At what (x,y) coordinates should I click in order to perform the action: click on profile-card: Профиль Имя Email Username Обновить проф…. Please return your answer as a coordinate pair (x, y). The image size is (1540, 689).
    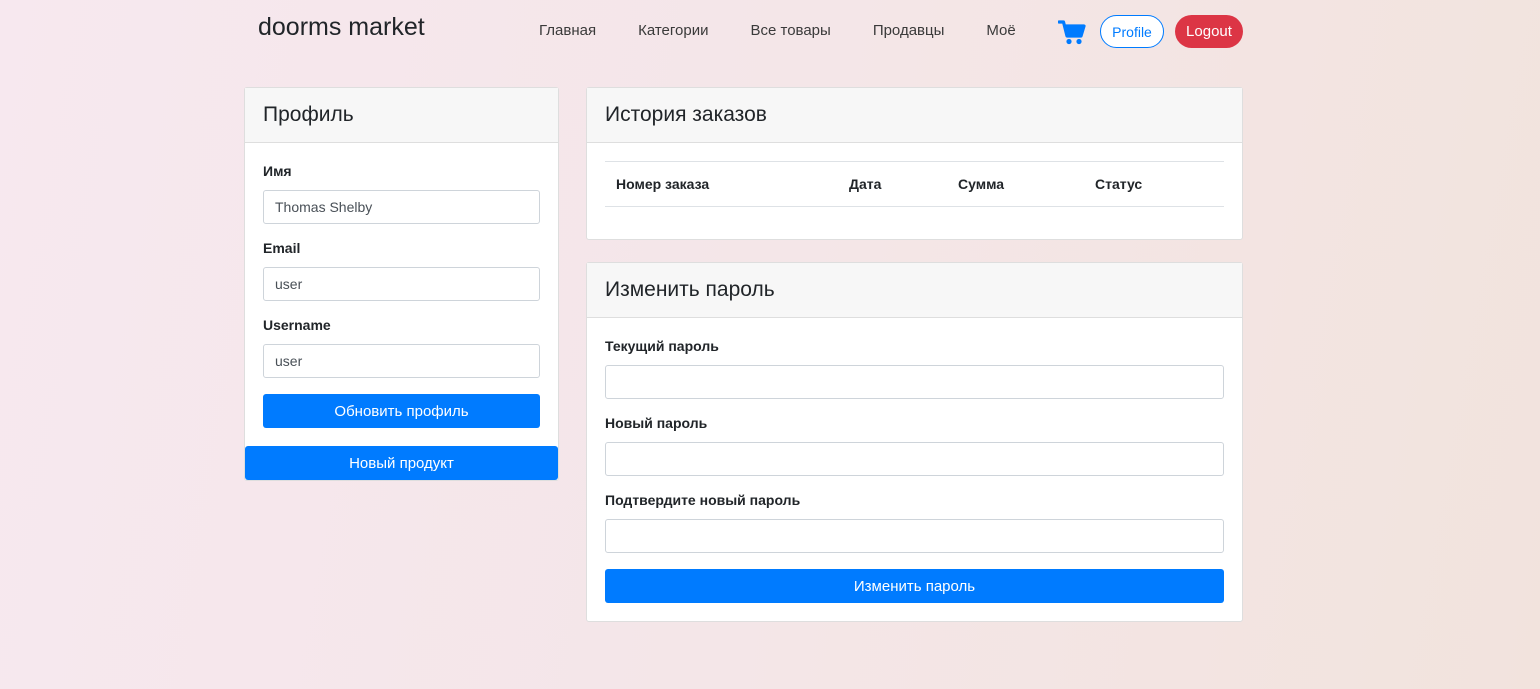
    Looking at the image, I should click on (401, 284).